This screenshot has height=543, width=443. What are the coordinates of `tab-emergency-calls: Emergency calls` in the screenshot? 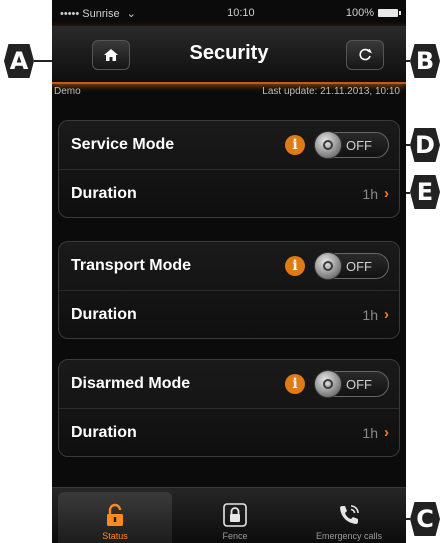 It's located at (349, 515).